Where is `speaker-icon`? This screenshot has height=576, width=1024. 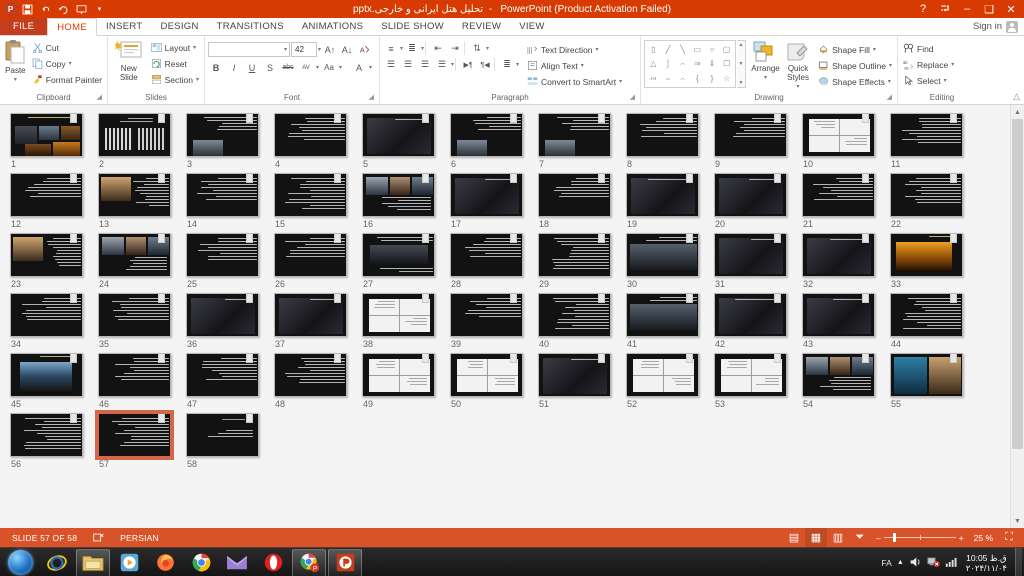
speaker-icon is located at coordinates (915, 563).